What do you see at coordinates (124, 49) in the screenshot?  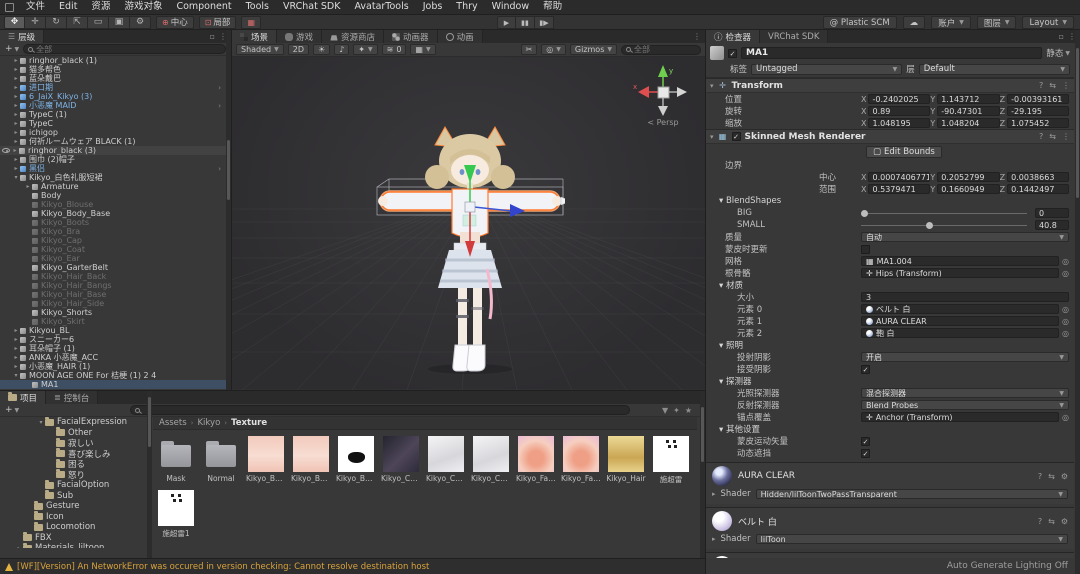 I see `hierarchy-search-input: 全部` at bounding box center [124, 49].